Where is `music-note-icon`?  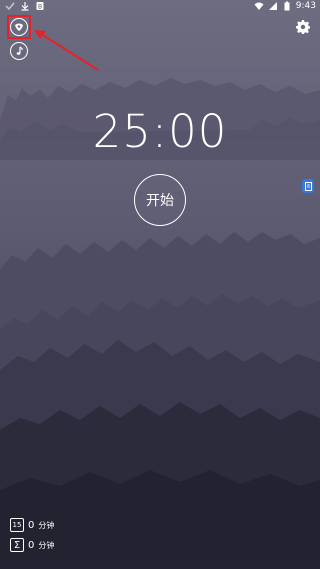
music-note-icon is located at coordinates (19, 50).